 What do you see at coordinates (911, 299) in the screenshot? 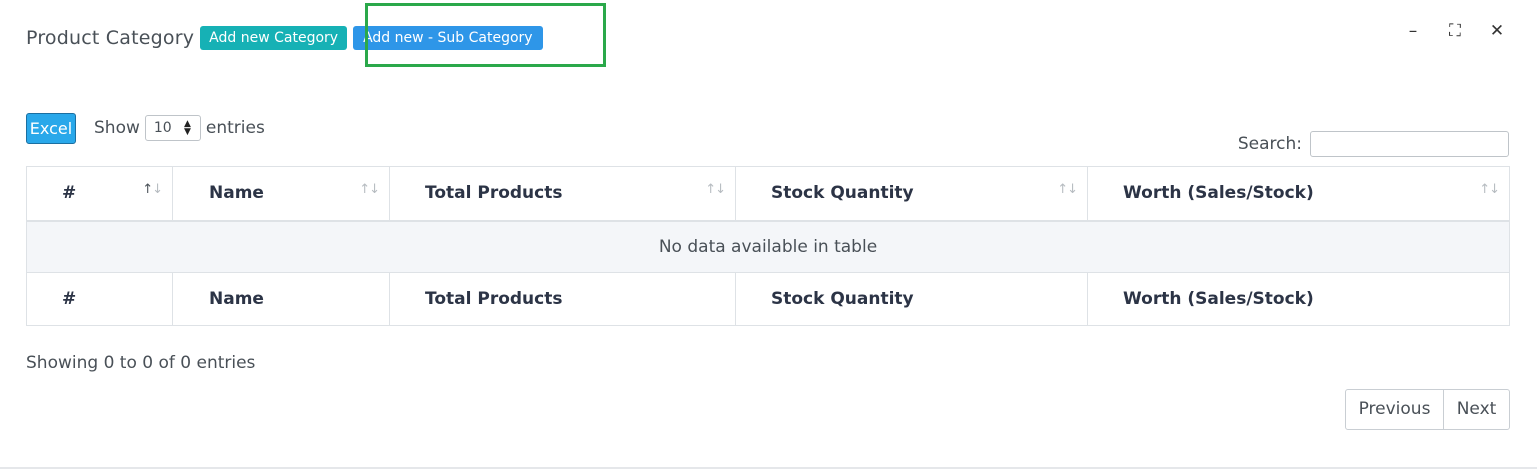
I see `footer-header-stock-quantity: Stock Quantity` at bounding box center [911, 299].